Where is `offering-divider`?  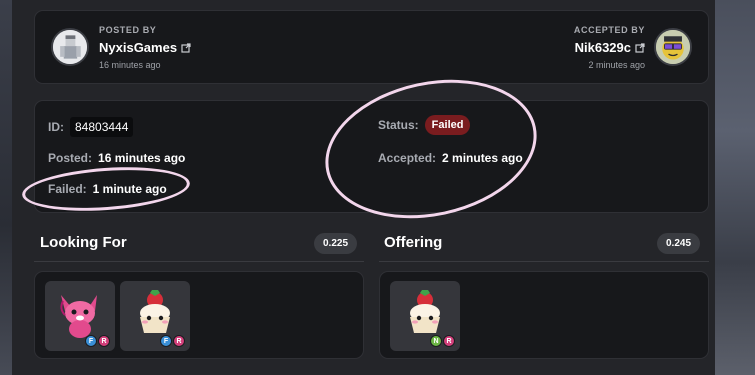 offering-divider is located at coordinates (544, 261).